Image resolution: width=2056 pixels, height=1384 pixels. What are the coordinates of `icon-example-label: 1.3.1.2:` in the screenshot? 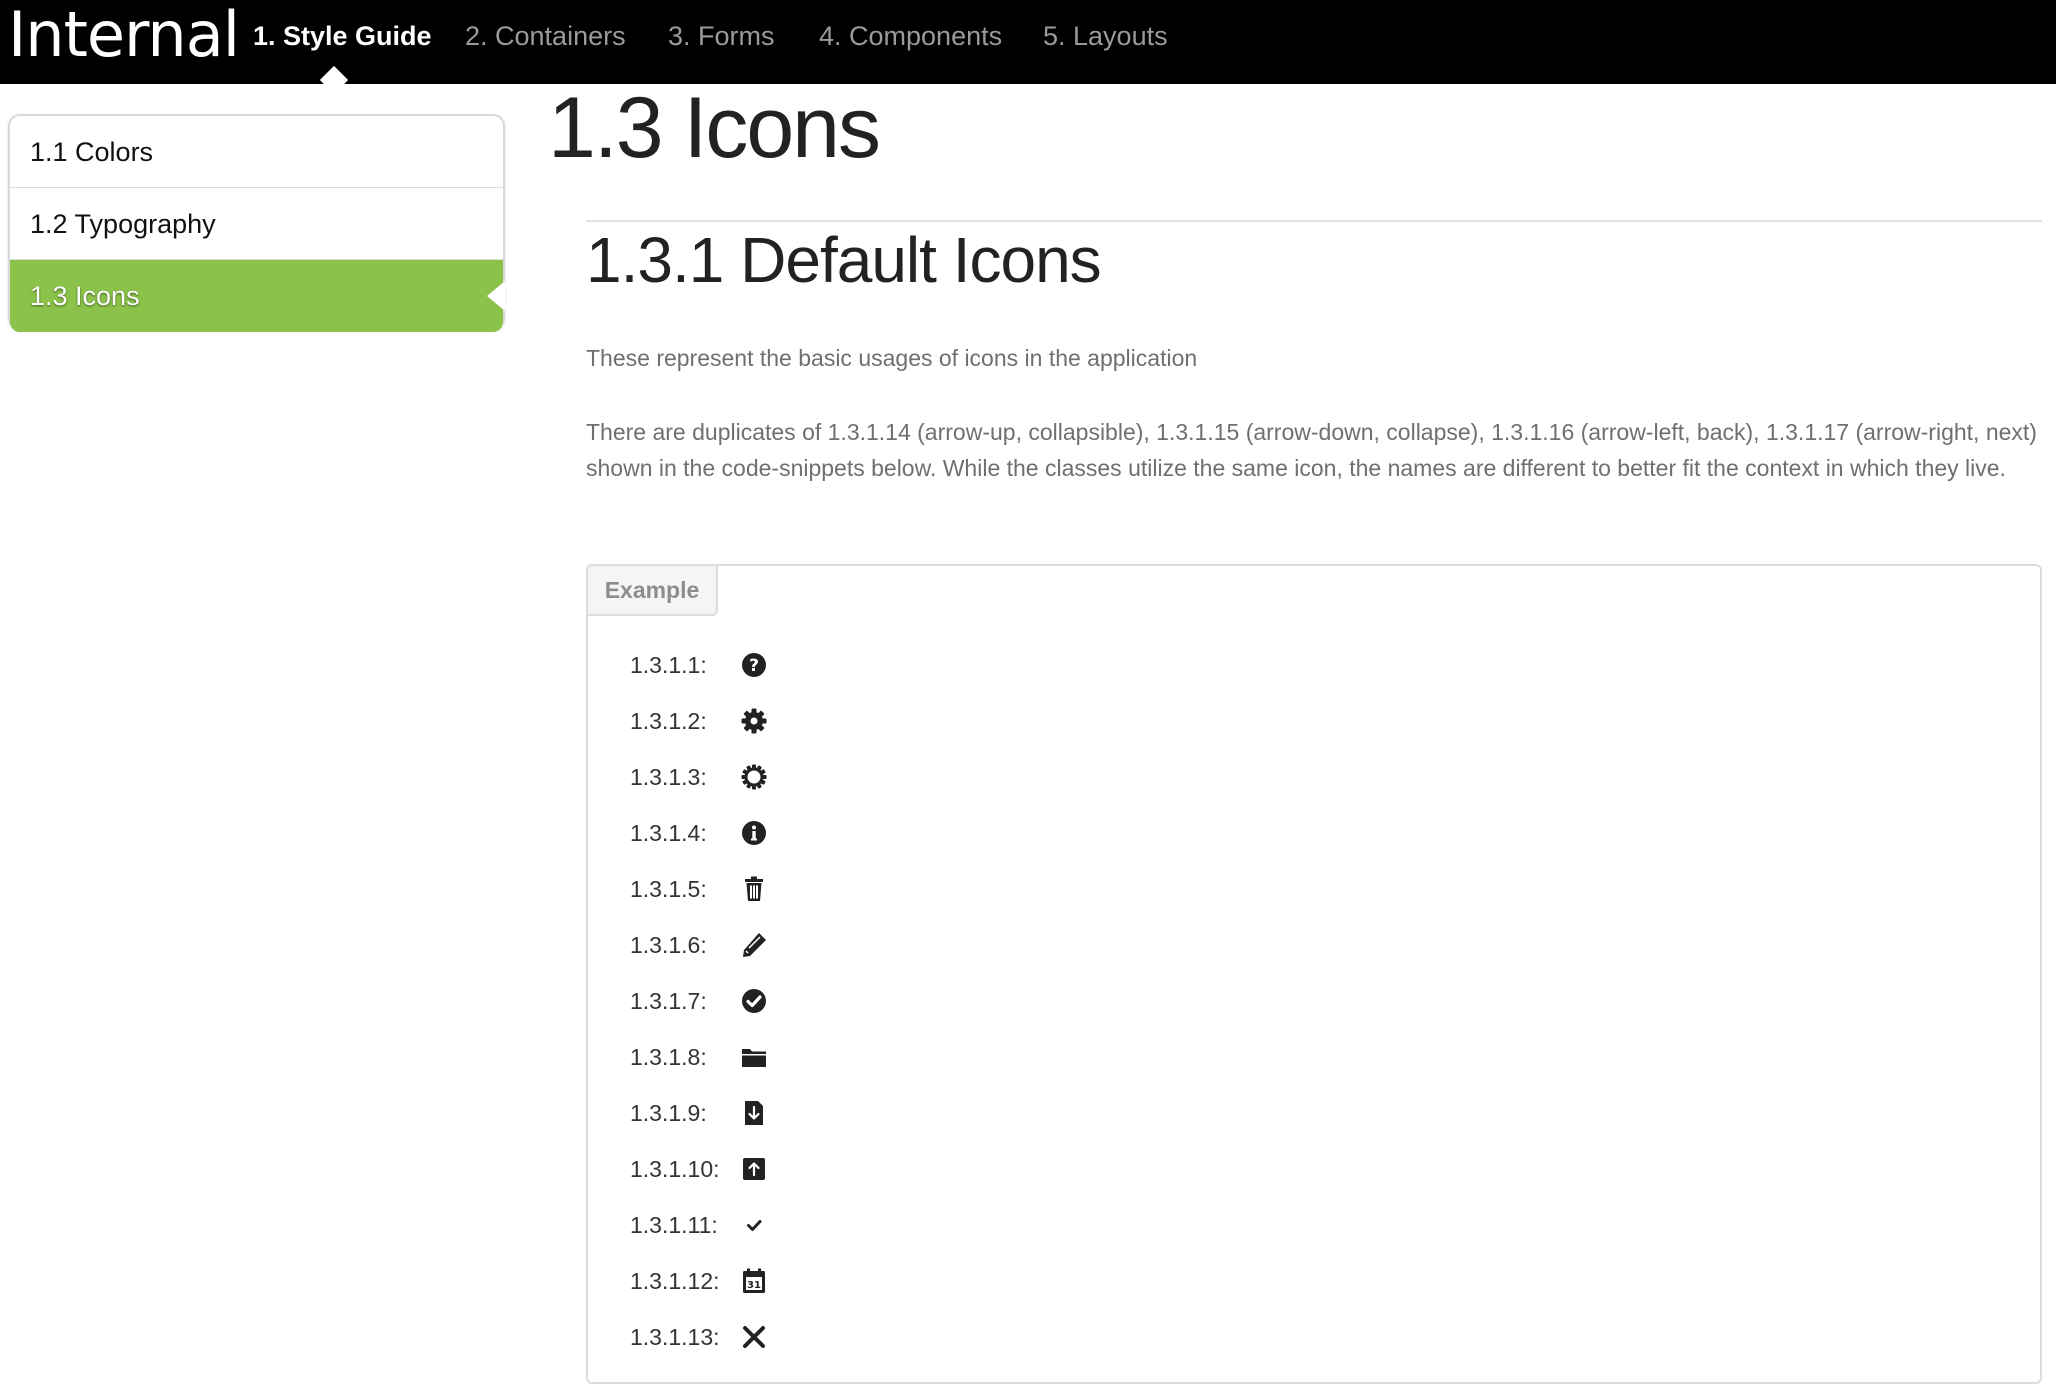 It's located at (668, 721).